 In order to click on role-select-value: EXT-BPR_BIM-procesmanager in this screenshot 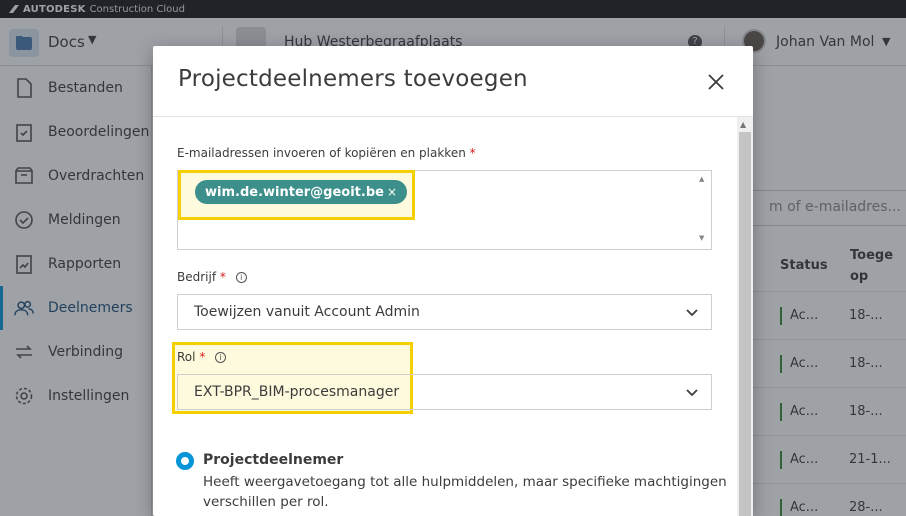, I will do `click(297, 392)`.